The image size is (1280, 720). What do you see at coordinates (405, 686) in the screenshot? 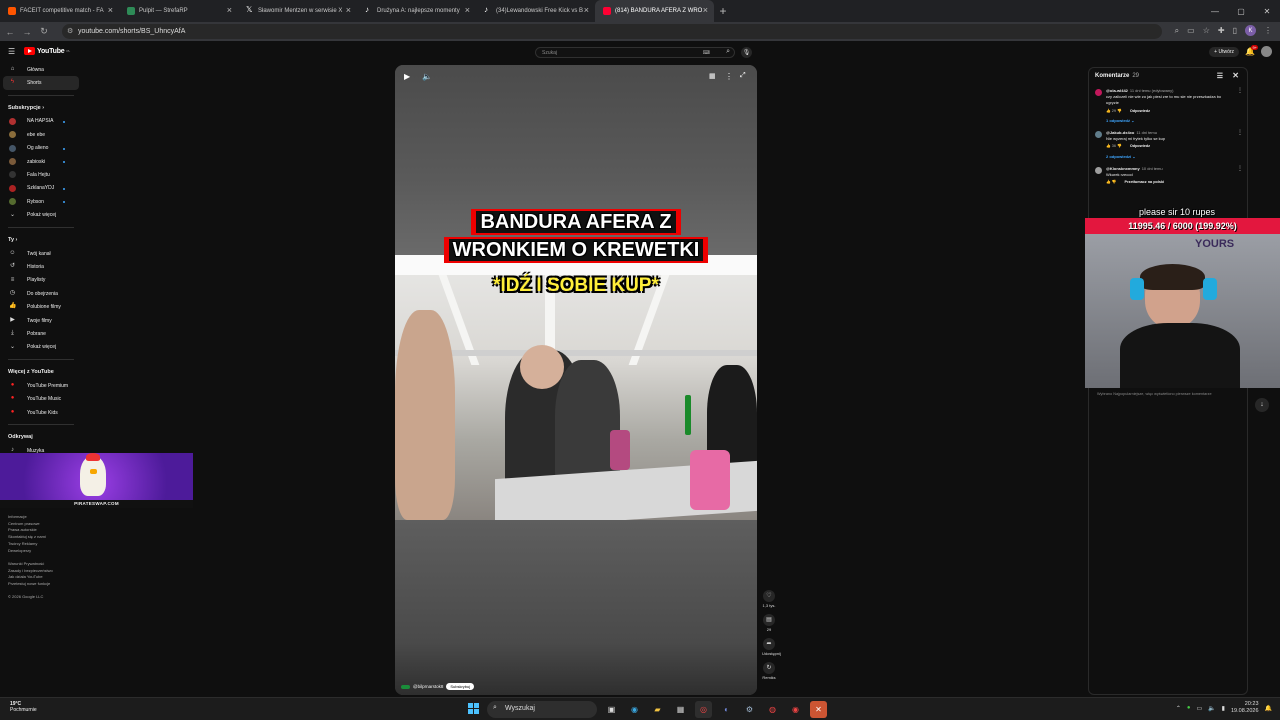
I see `channel-avatar` at bounding box center [405, 686].